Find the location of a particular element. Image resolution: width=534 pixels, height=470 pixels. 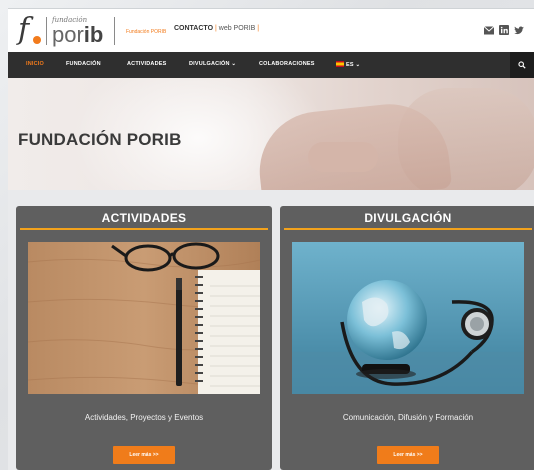

social-icons is located at coordinates (504, 30).